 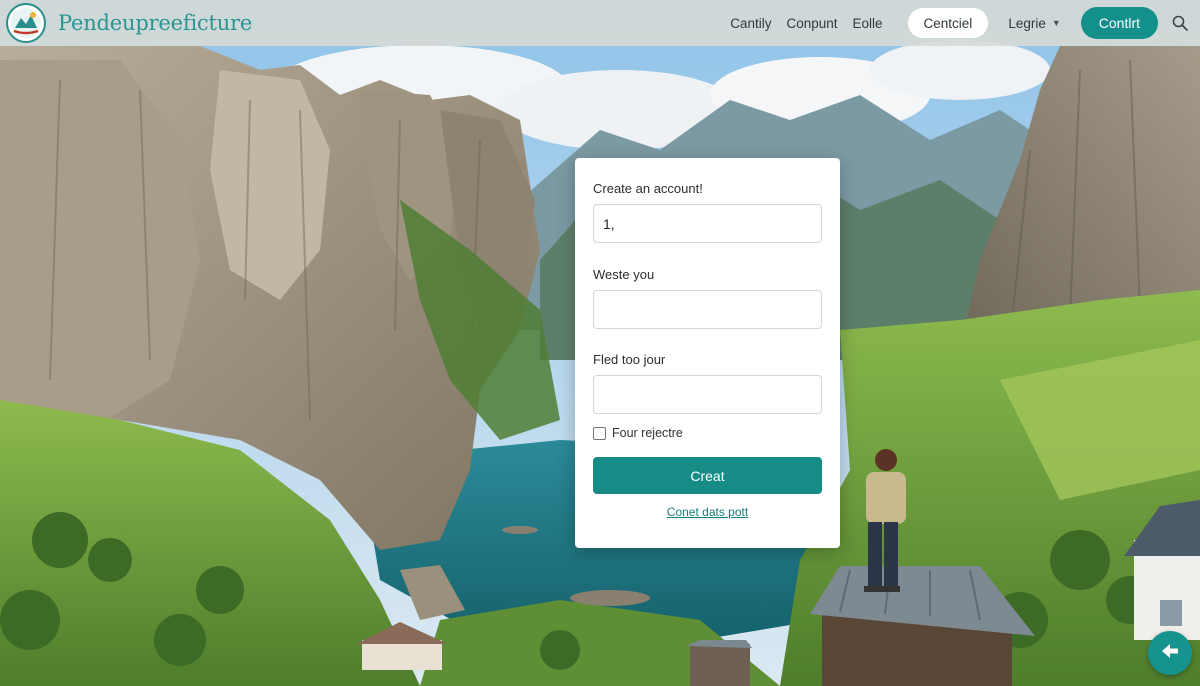 I want to click on floating-action-button, so click(x=1170, y=653).